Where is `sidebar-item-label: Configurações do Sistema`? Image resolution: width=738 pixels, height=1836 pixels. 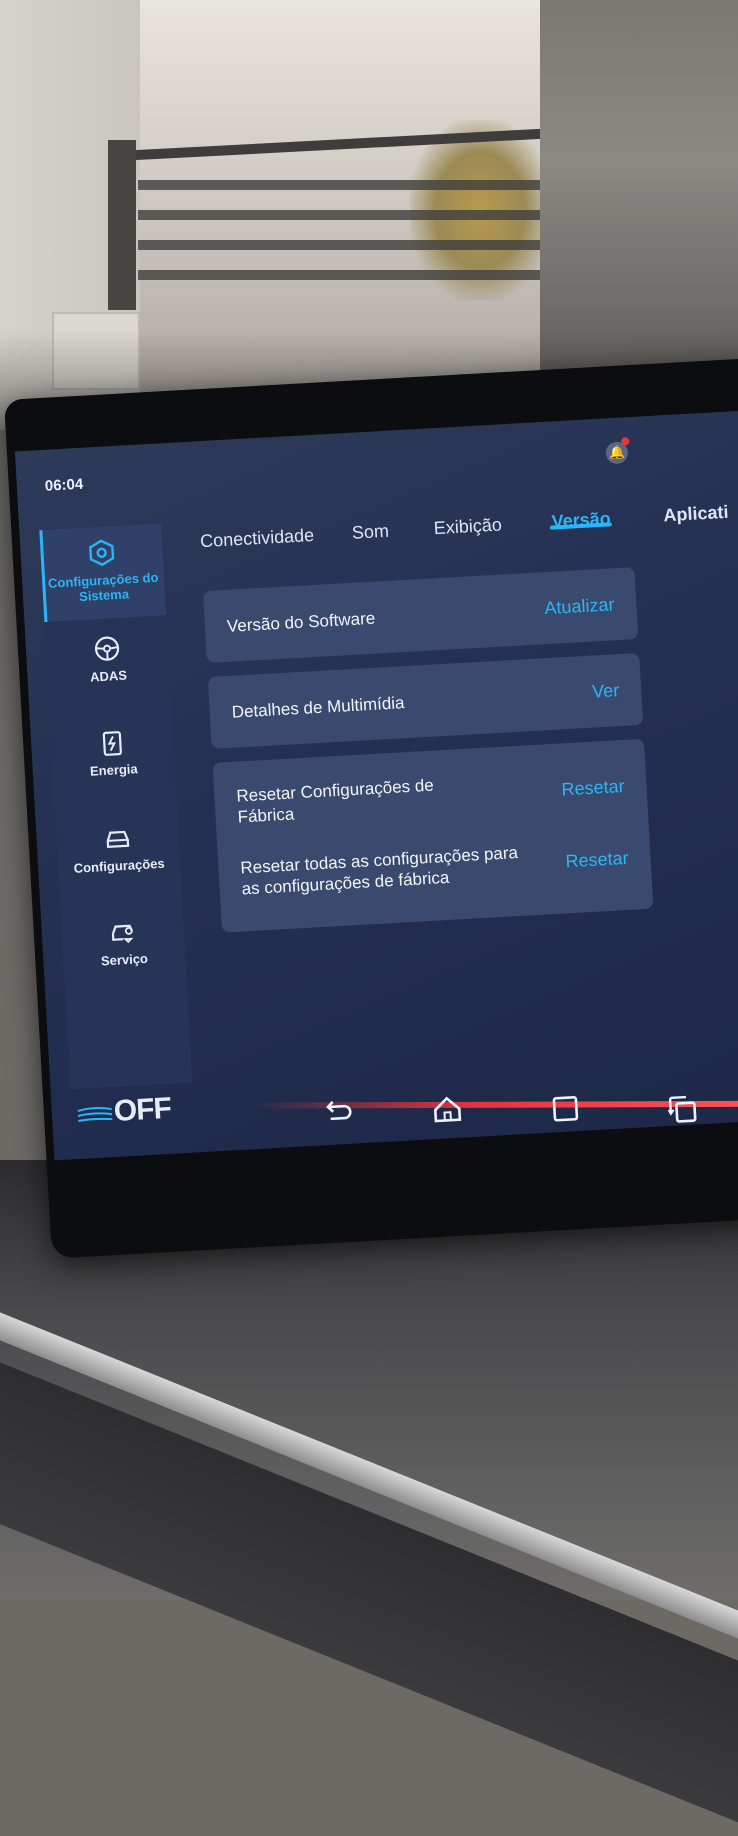 sidebar-item-label: Configurações do Sistema is located at coordinates (103, 587).